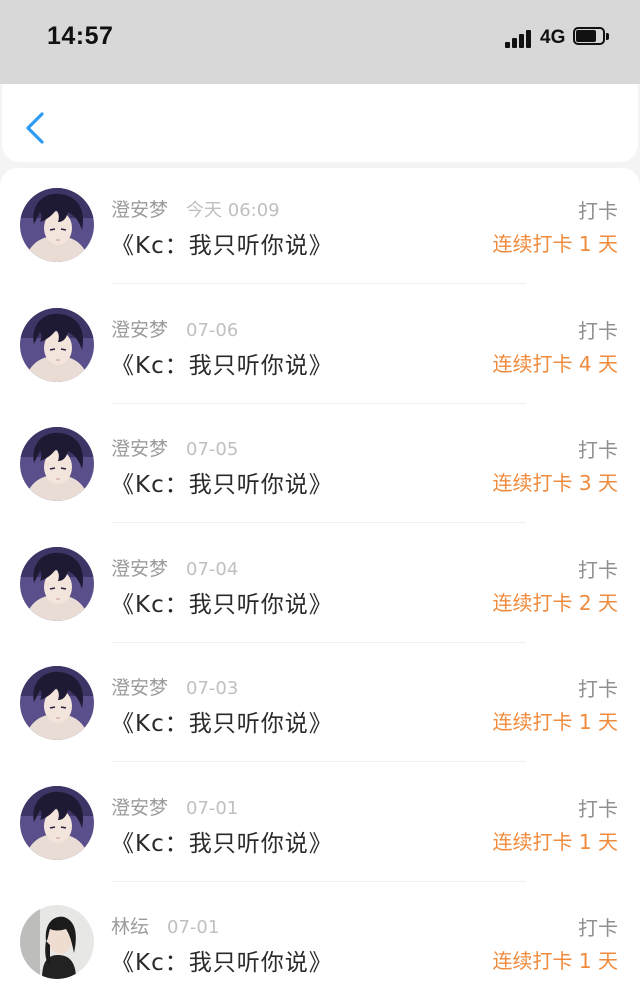 This screenshot has width=640, height=1008. I want to click on user-name: 林纭 07-01, so click(165, 925).